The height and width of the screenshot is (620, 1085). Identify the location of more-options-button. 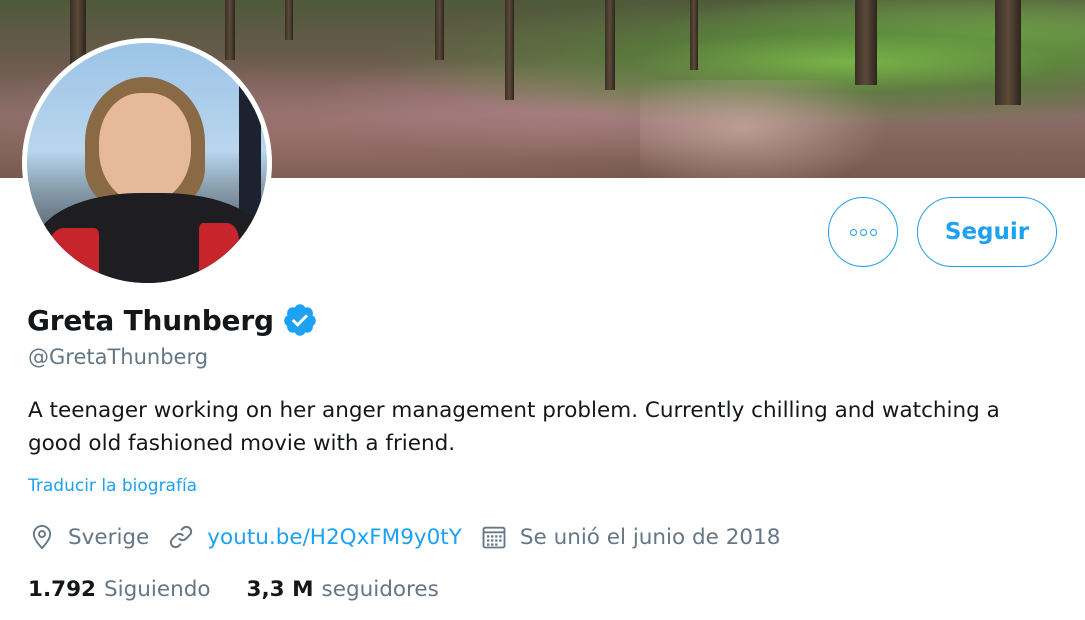
(863, 232).